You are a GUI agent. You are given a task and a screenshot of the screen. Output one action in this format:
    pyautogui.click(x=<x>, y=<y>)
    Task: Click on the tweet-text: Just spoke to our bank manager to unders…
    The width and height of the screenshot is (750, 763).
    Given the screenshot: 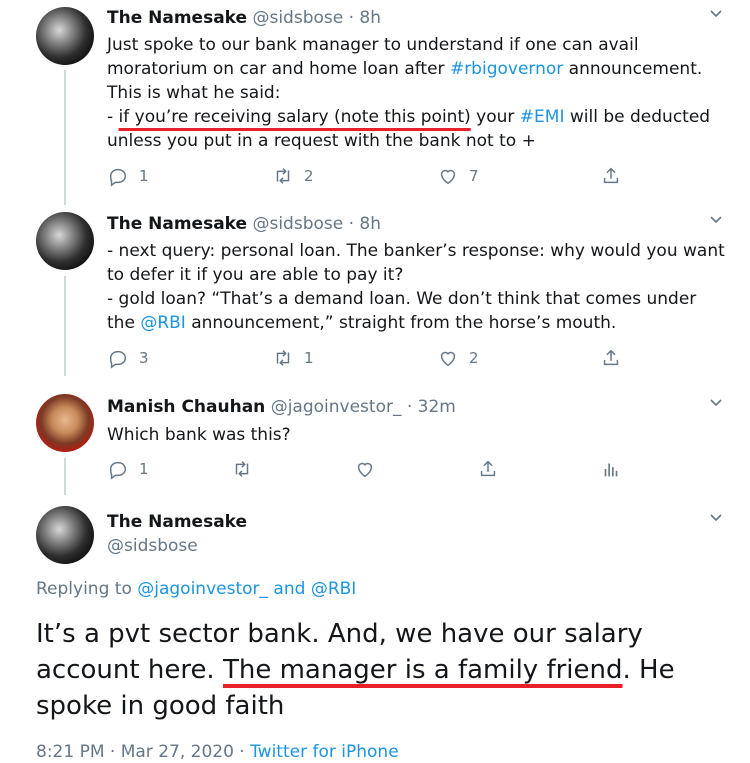 What is the action you would take?
    pyautogui.click(x=409, y=93)
    